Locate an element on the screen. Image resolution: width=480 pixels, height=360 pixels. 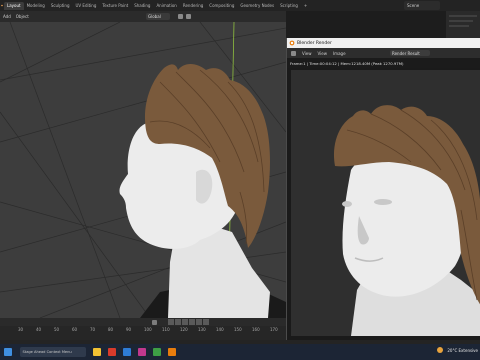
tab-layout: Layout is located at coordinates (14, 5).